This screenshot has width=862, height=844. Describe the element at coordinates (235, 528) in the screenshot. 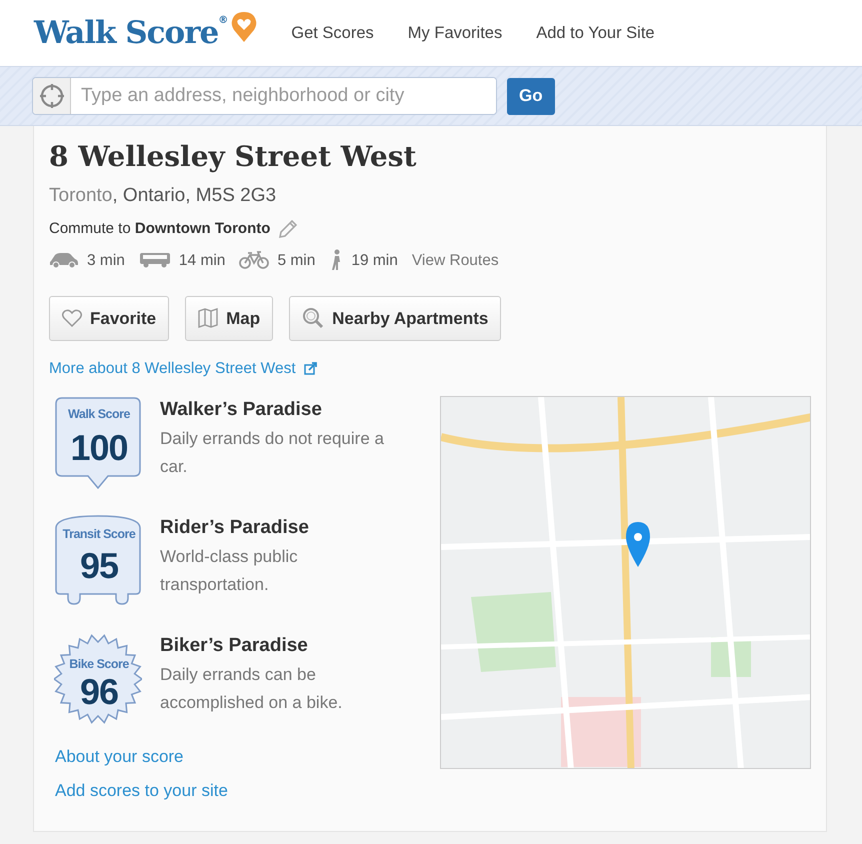

I see `score-title: Rider’s Paradise` at that location.